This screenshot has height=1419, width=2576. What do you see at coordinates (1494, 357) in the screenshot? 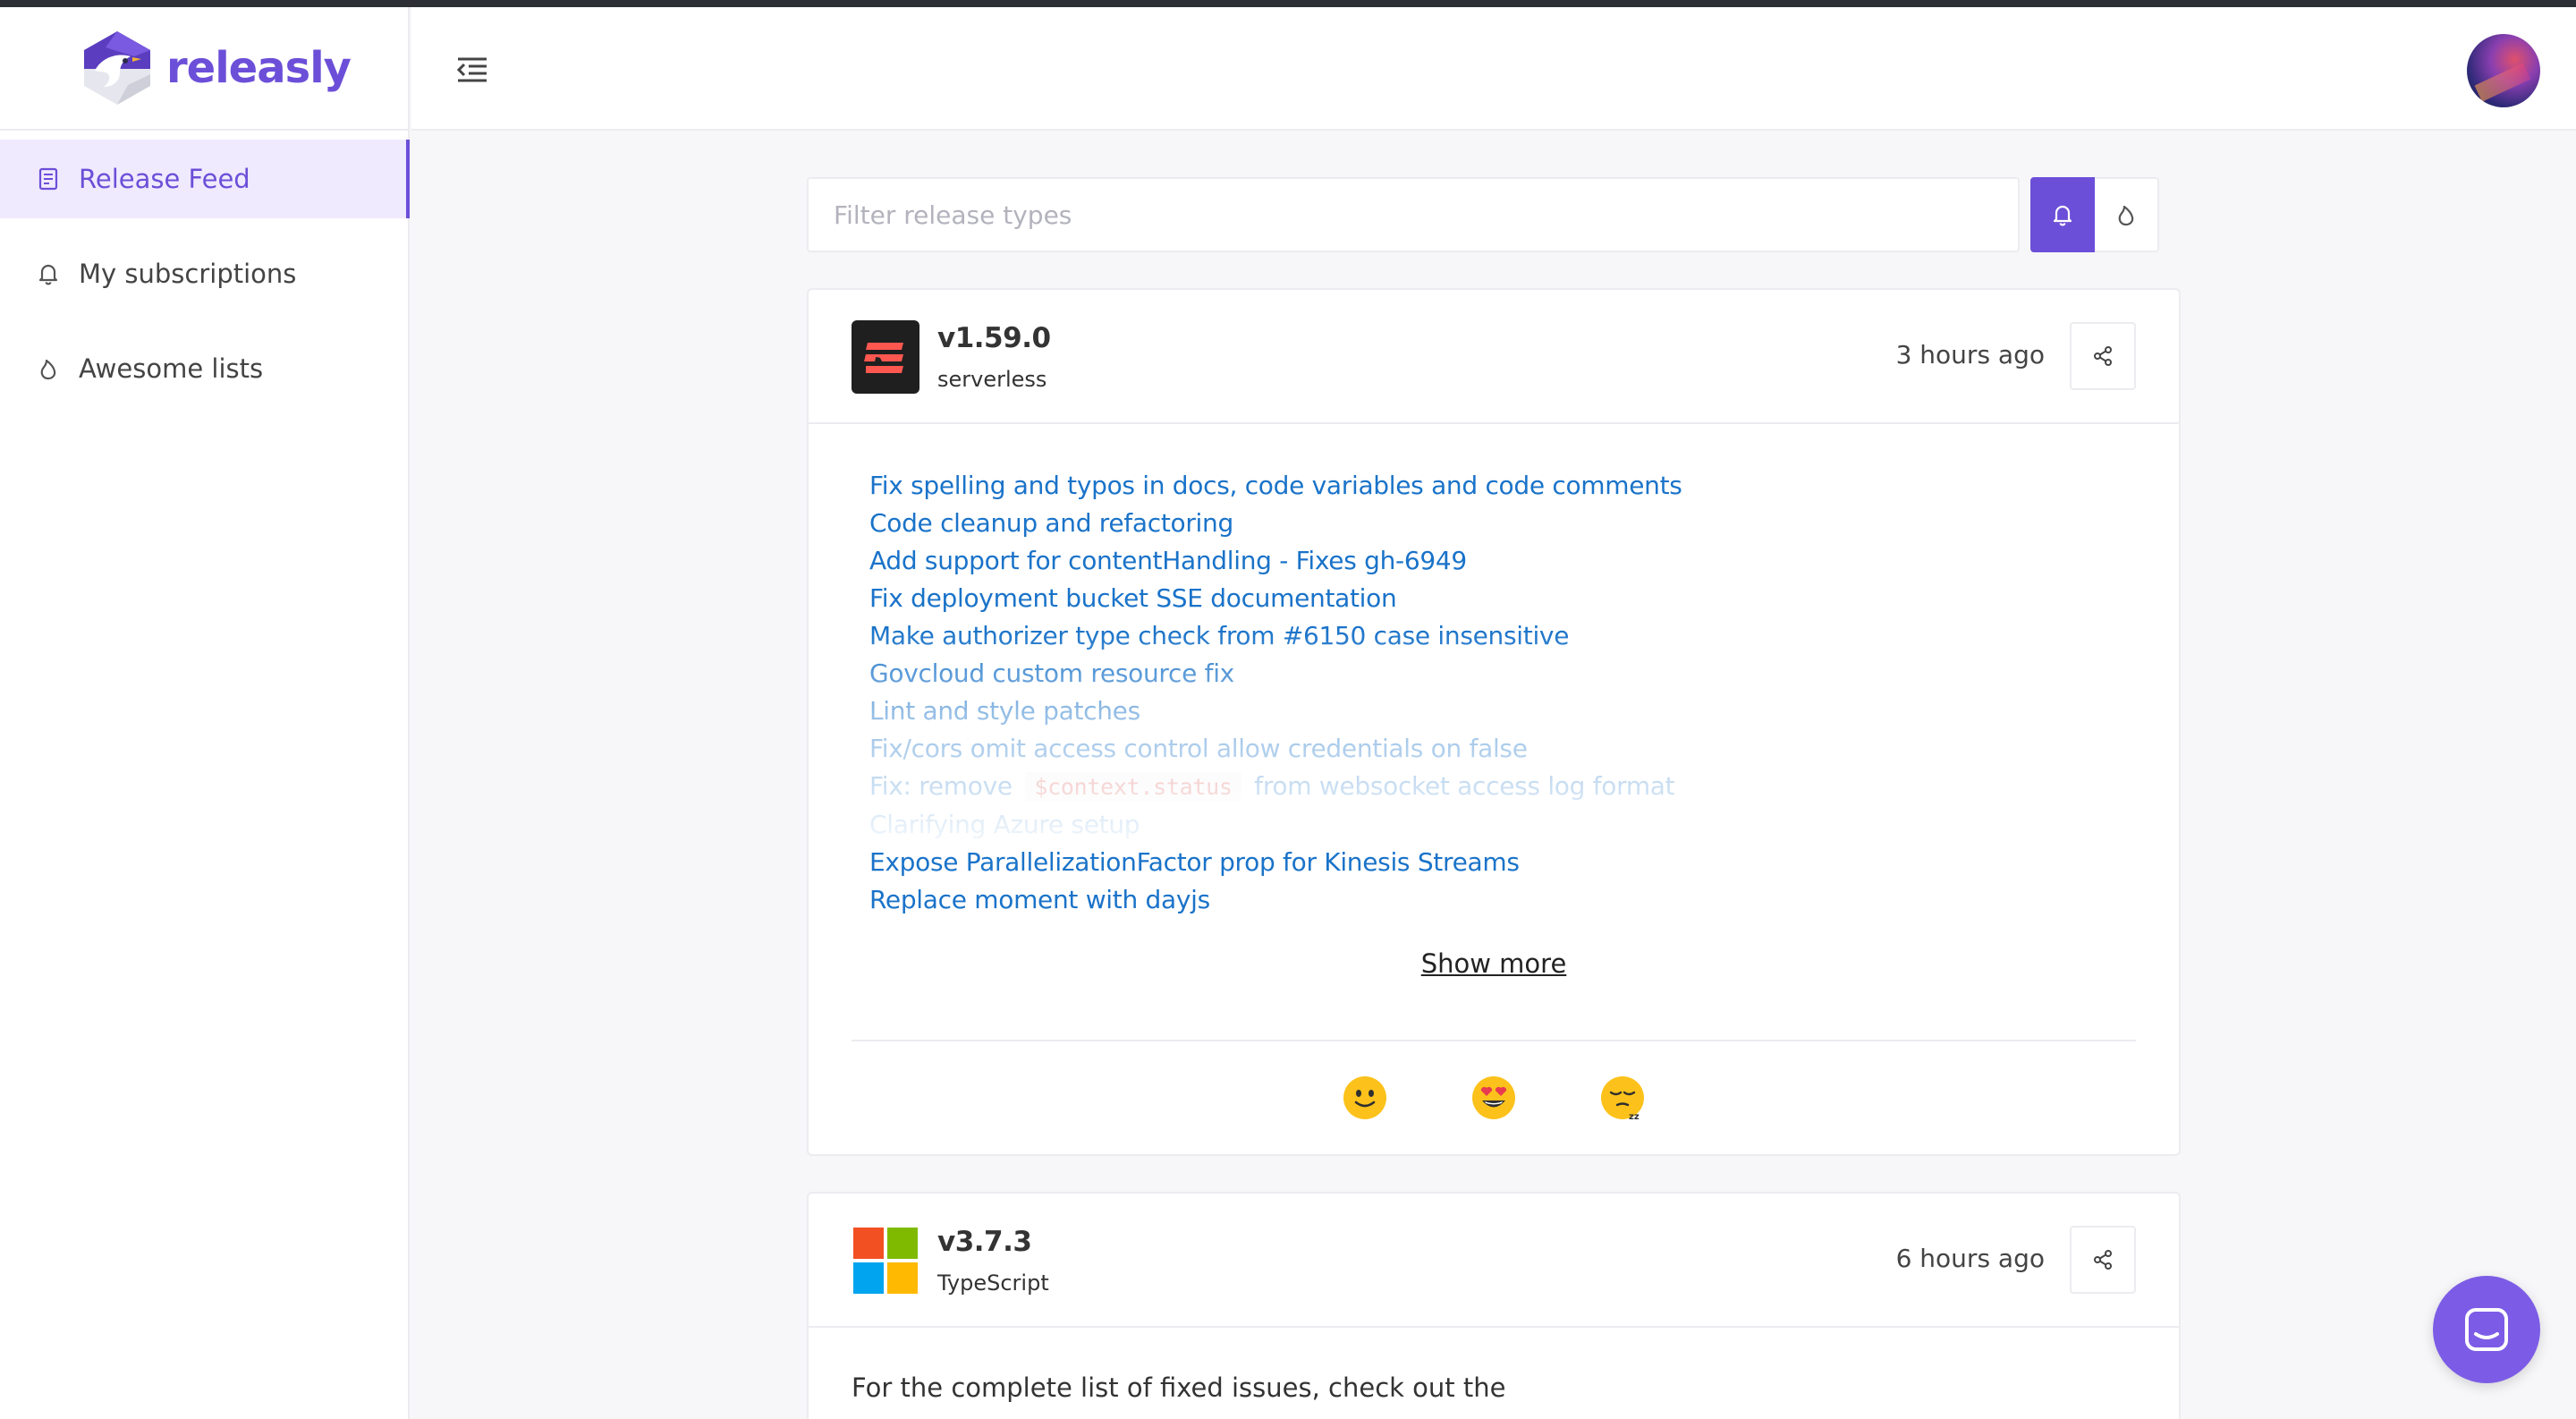
I see `release-card-header: v1.59.0 serverless 3 hours ago` at bounding box center [1494, 357].